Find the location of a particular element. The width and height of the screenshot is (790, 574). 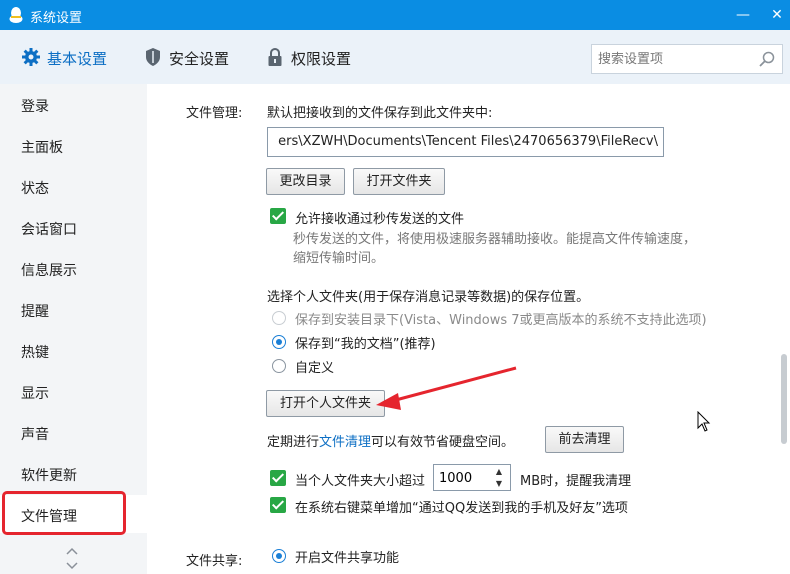

sidebar-item-label: 软件更新 is located at coordinates (49, 476).